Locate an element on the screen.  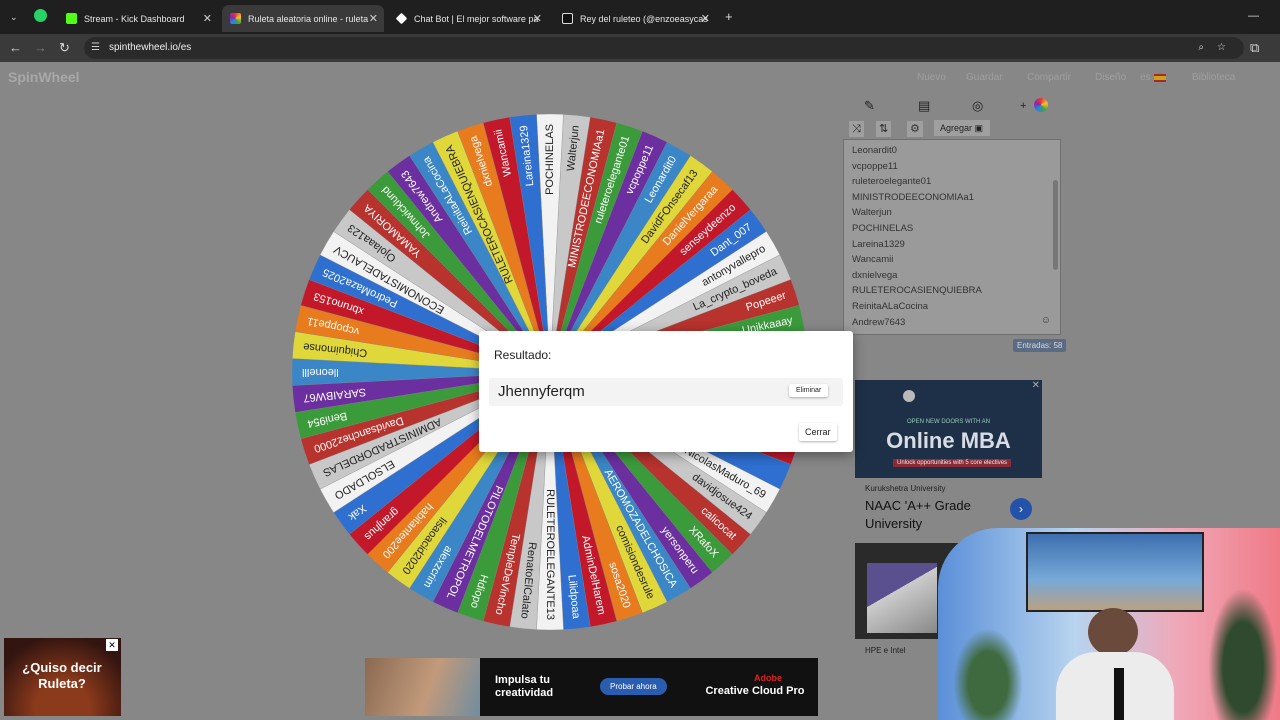
result-winner-box: Jhennyferqm Eliminar is located at coordinates (666, 392).